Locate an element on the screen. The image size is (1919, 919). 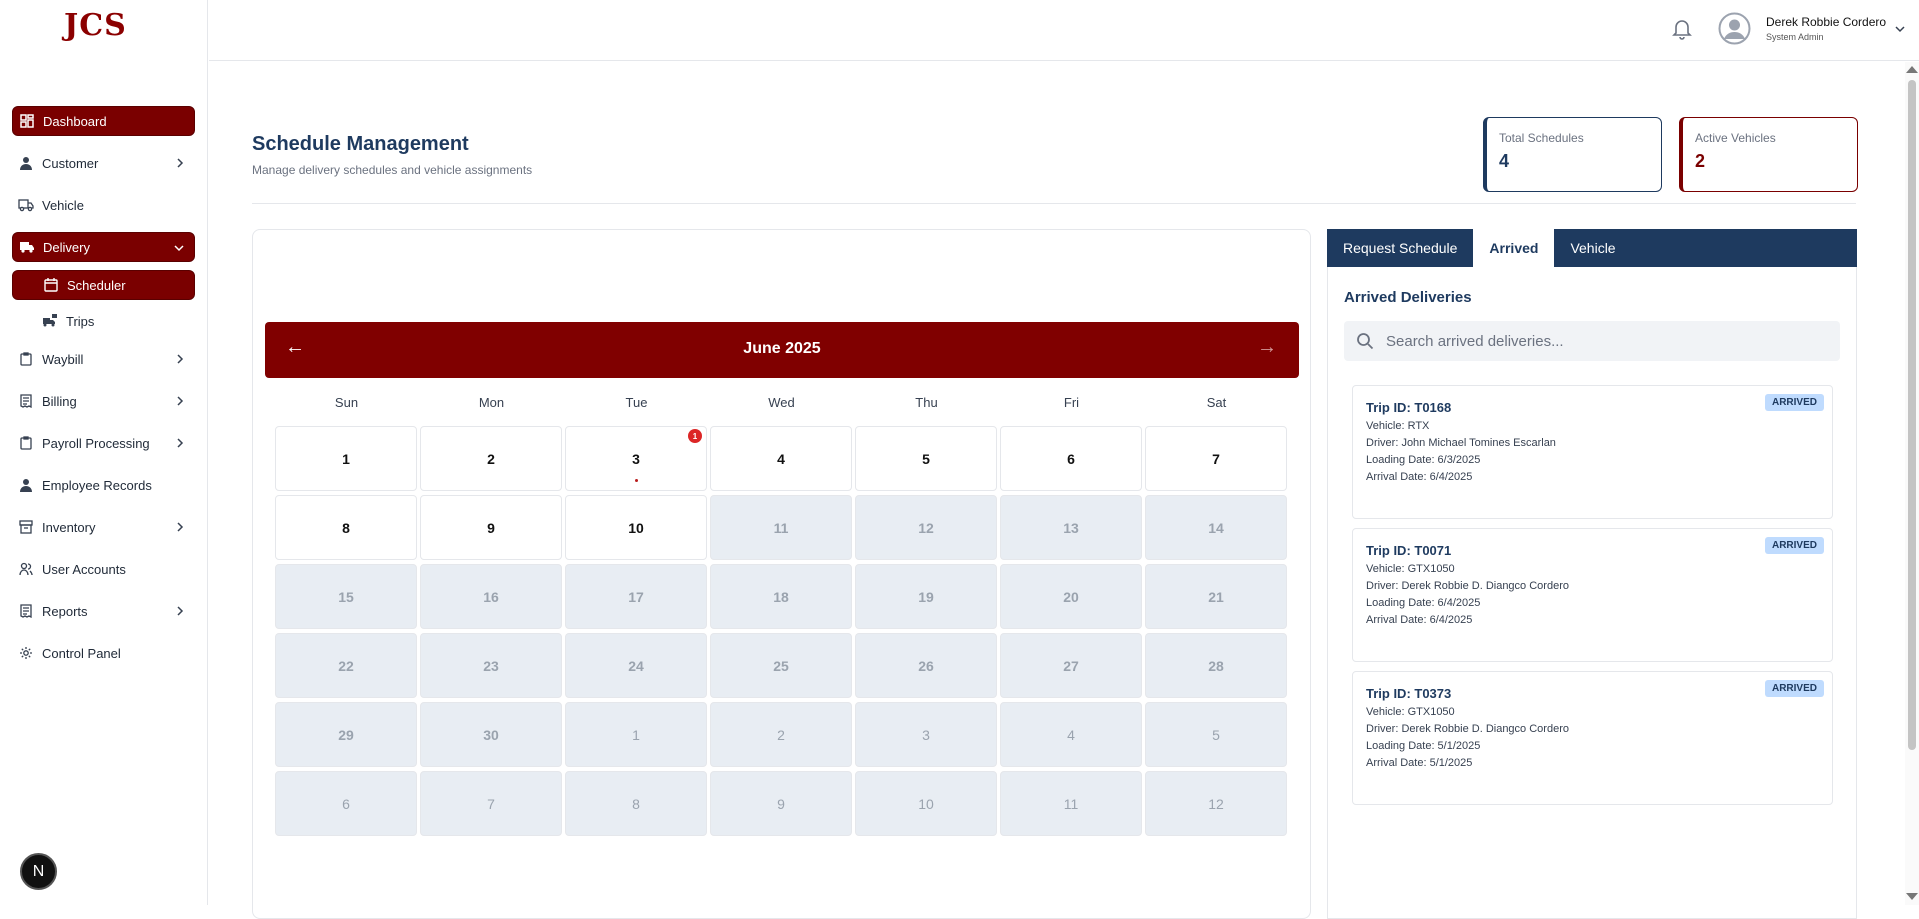
calendar-day-number: 15 is located at coordinates (346, 596).